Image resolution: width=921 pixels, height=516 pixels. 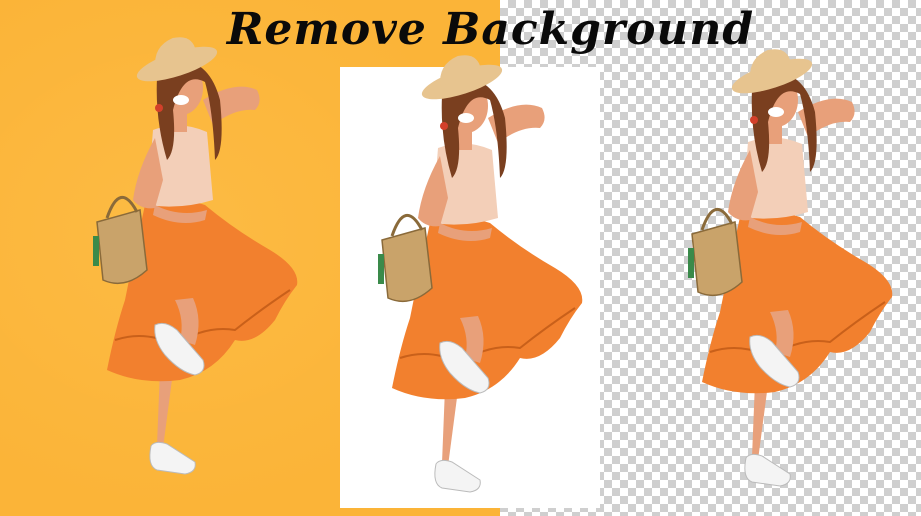 I want to click on page-title: Remove Background, so click(x=490, y=29).